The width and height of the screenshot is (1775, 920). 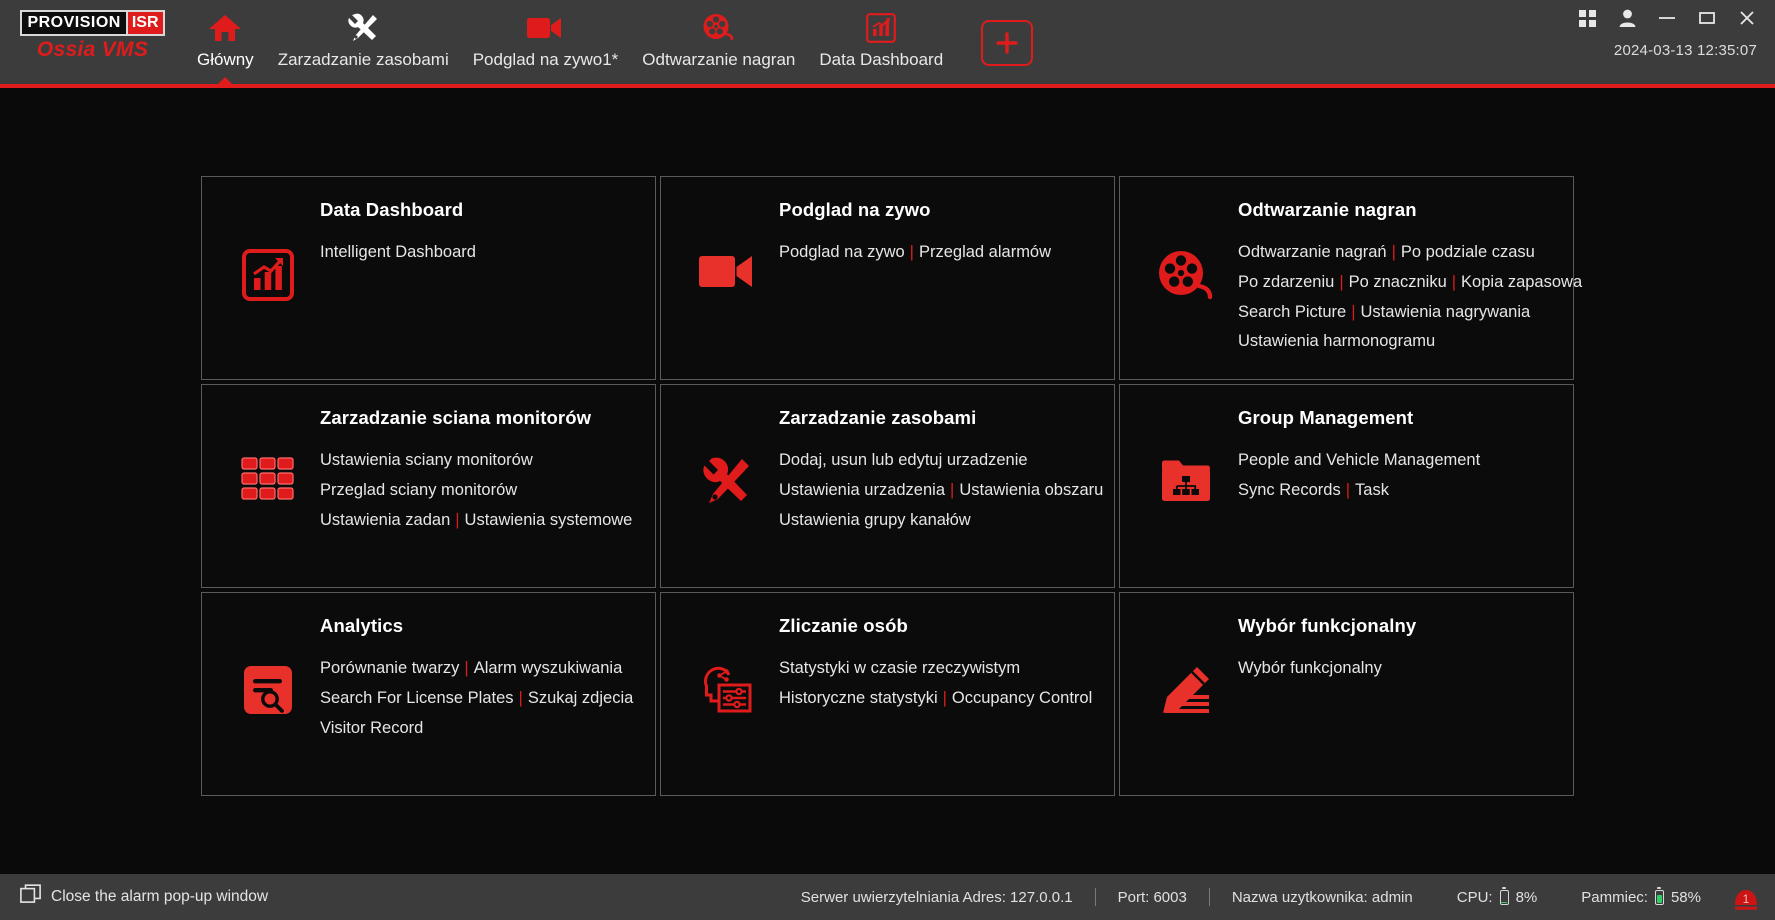 I want to click on add-tab-button, so click(x=1007, y=43).